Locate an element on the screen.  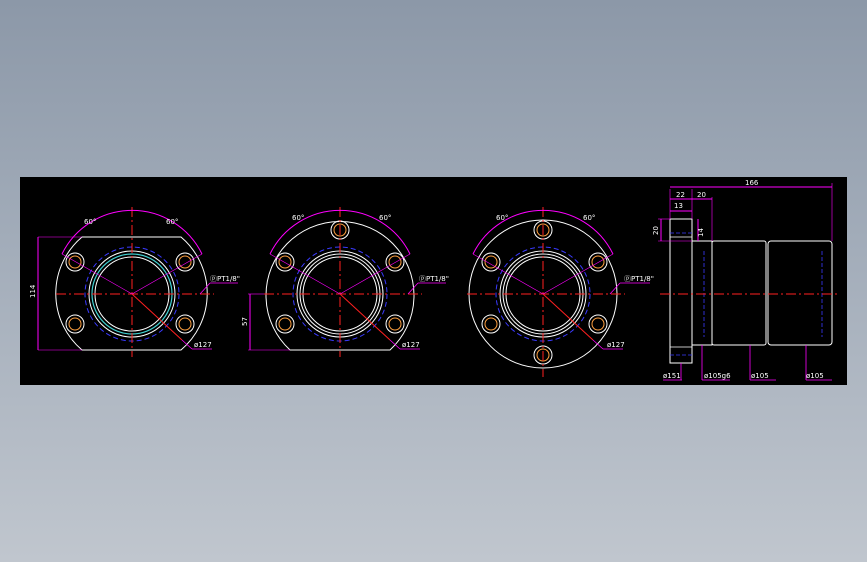
body-diameter-1-label: ø105 is located at coordinates (760, 376).